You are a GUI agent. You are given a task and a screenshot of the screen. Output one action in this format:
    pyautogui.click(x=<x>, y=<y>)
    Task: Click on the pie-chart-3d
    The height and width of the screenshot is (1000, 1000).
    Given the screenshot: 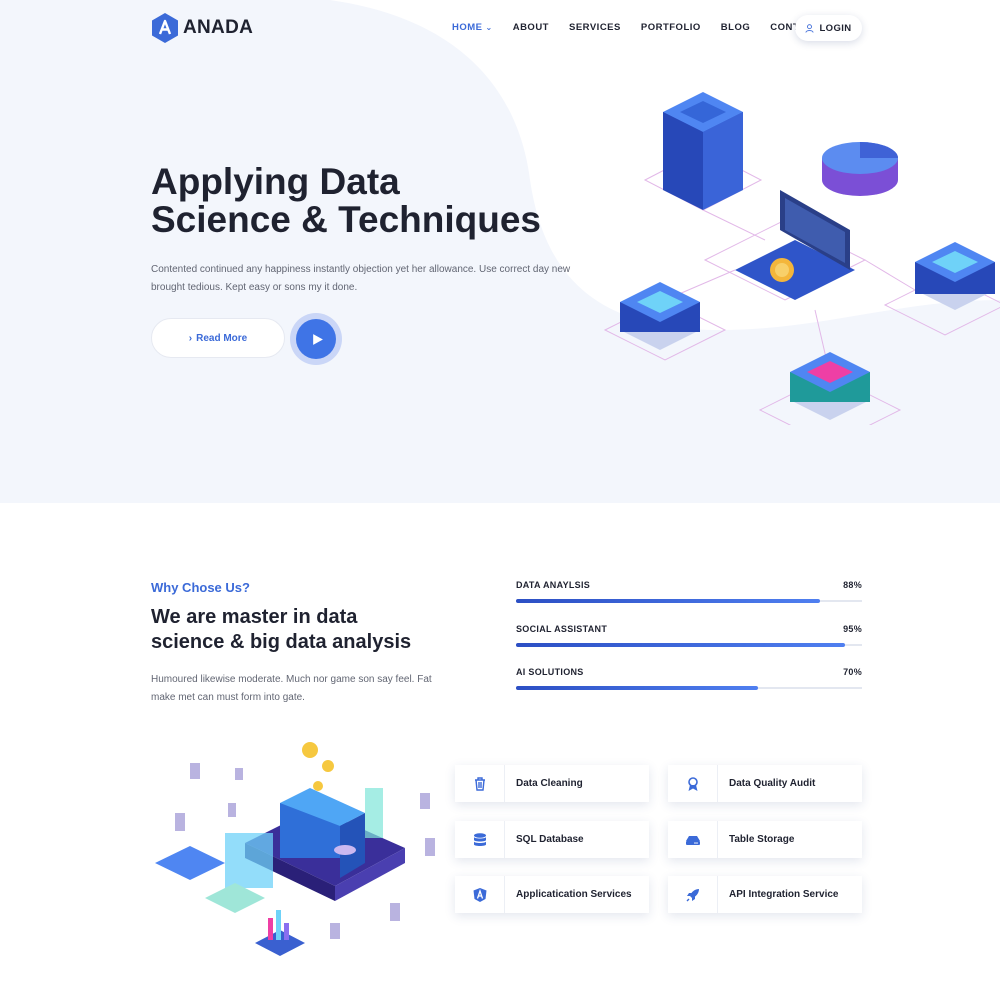 What is the action you would take?
    pyautogui.click(x=860, y=169)
    